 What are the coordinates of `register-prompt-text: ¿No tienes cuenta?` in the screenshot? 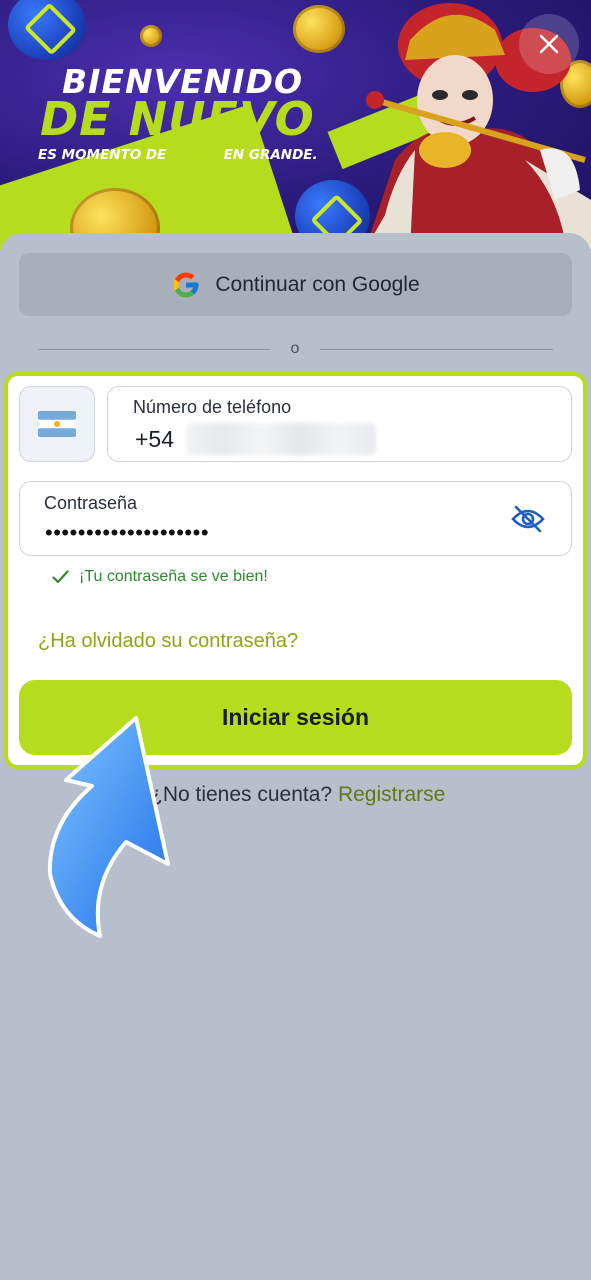 It's located at (244, 794).